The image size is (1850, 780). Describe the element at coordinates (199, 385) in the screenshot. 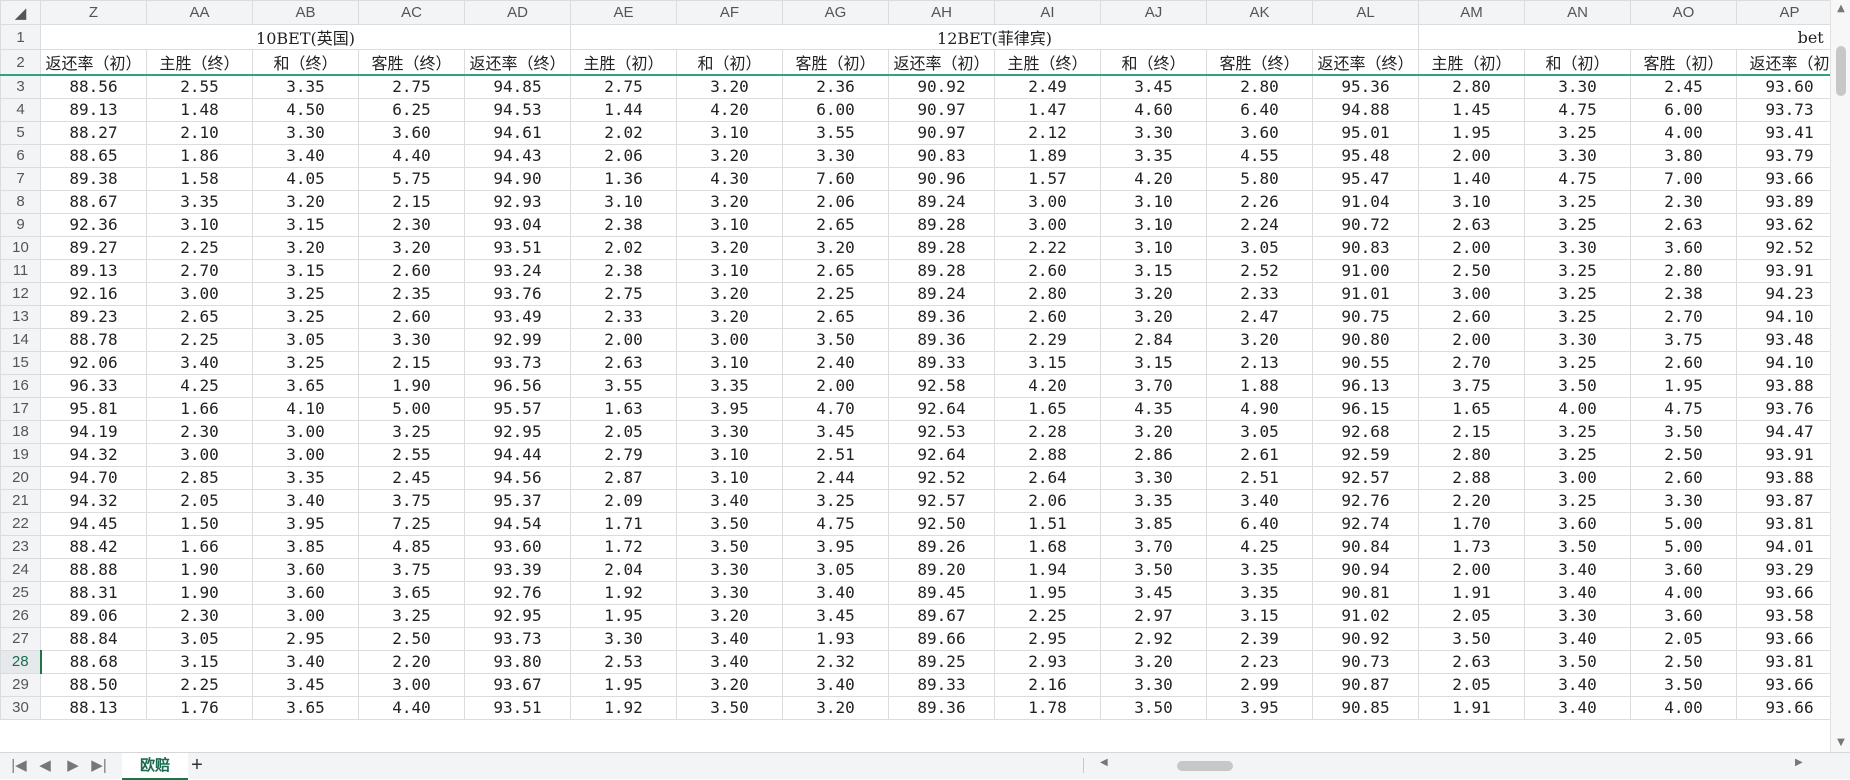

I see `data-cell: 4.25` at that location.